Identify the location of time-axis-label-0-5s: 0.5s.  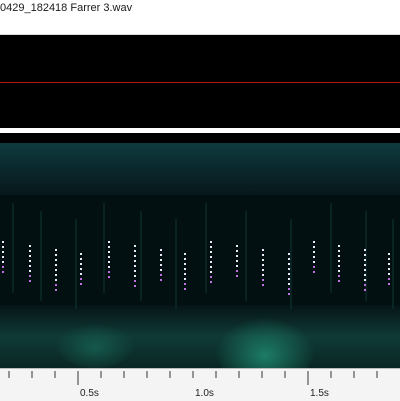
(89, 393).